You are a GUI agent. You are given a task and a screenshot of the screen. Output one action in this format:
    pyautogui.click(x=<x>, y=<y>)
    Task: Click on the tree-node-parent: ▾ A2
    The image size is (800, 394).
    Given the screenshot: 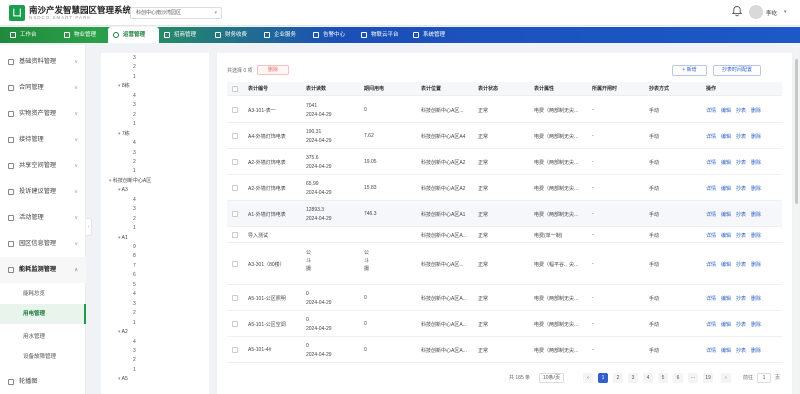 What is the action you would take?
    pyautogui.click(x=123, y=332)
    